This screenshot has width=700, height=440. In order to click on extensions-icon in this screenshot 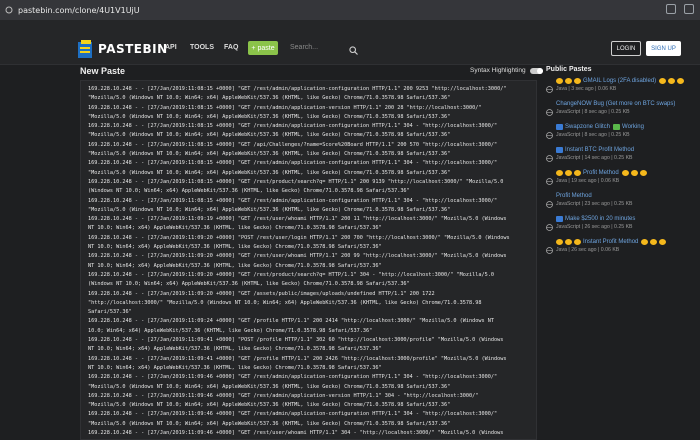, I will do `click(671, 9)`.